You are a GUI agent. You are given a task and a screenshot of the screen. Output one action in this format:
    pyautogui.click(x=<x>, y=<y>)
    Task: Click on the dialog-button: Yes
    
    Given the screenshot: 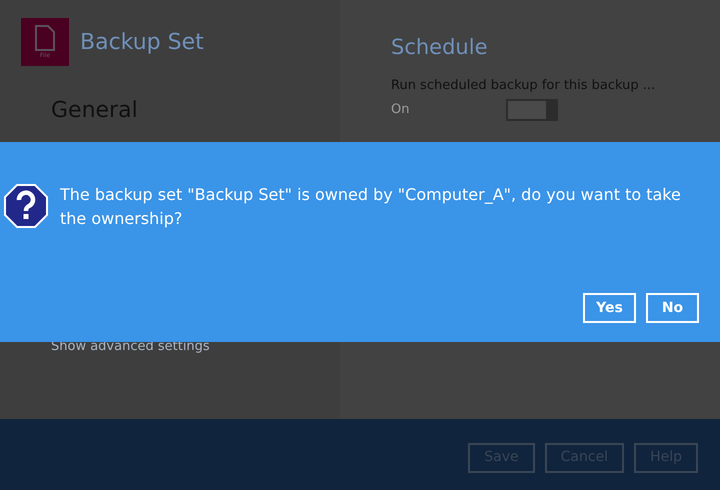 What is the action you would take?
    pyautogui.click(x=609, y=308)
    